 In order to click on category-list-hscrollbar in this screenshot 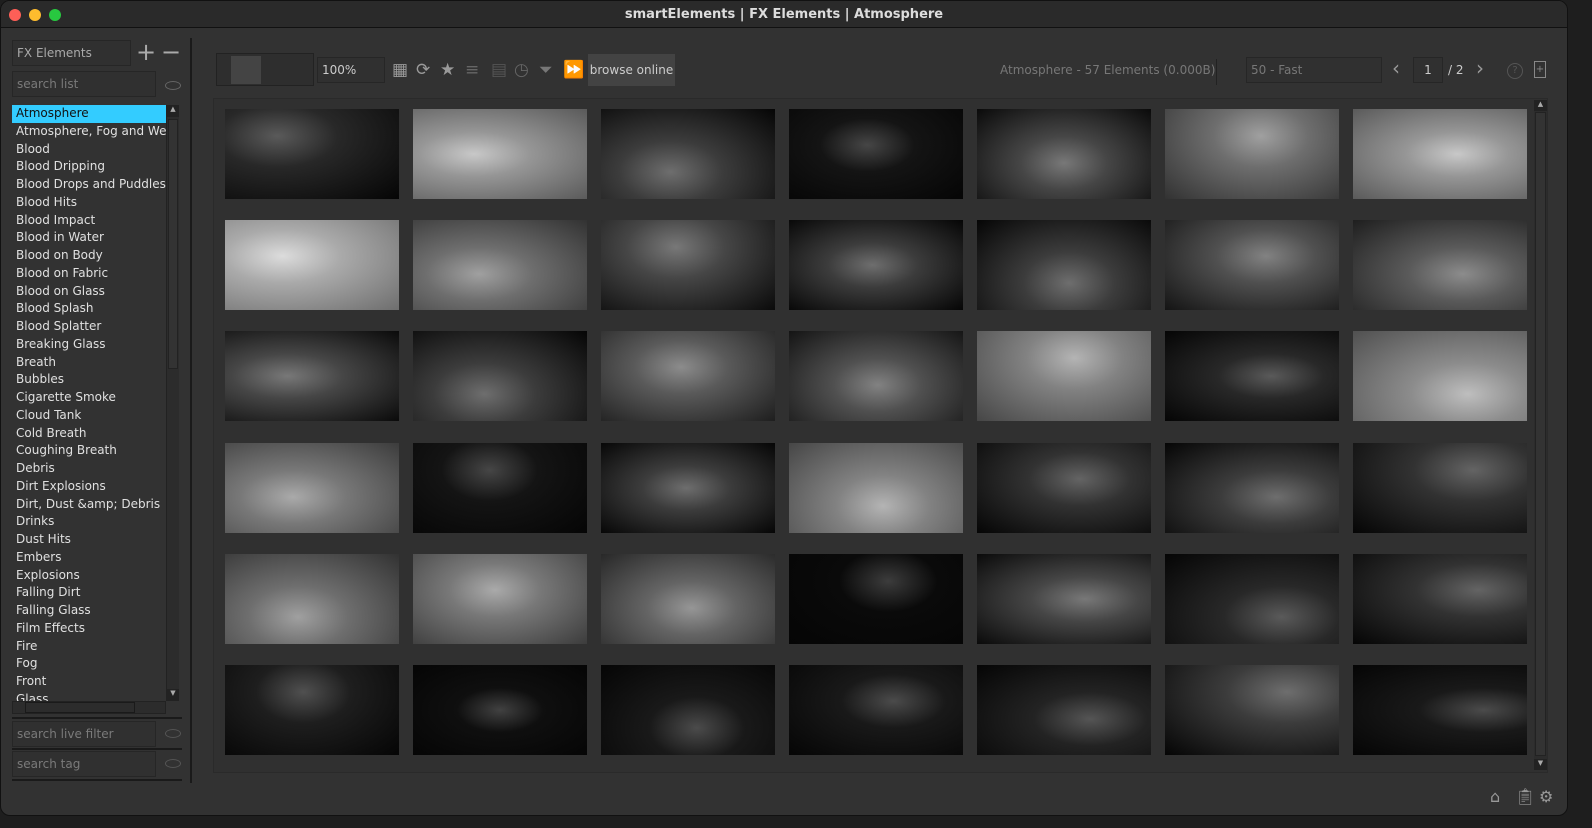, I will do `click(89, 707)`.